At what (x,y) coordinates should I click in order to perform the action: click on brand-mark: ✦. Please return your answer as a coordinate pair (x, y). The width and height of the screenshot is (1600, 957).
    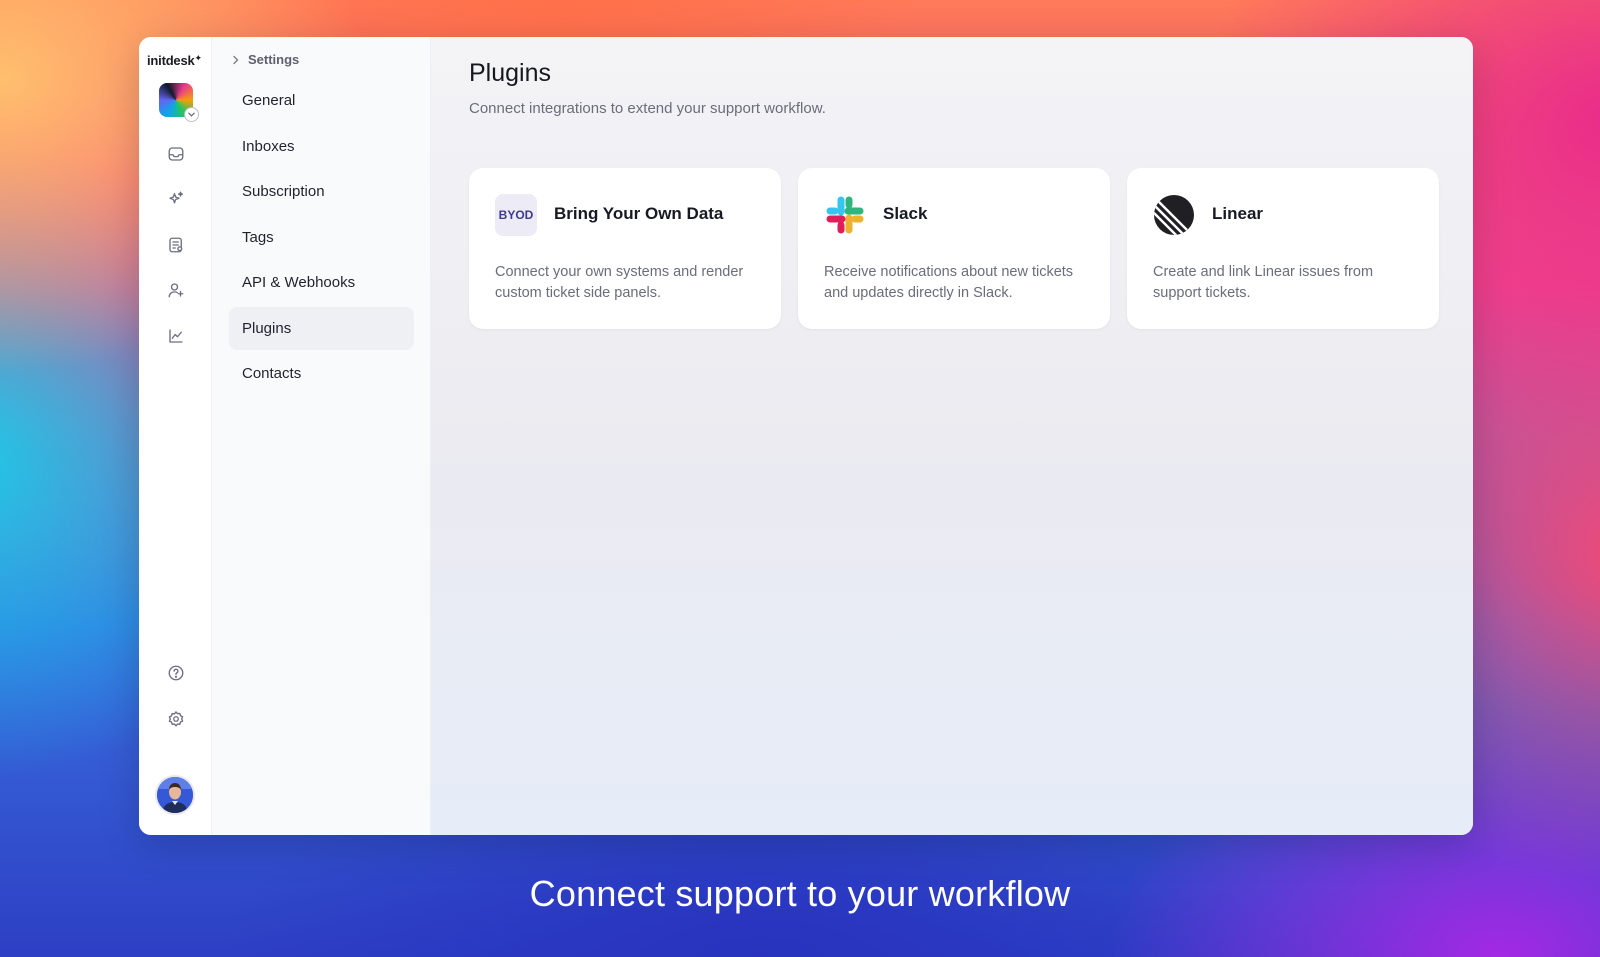
    Looking at the image, I should click on (198, 58).